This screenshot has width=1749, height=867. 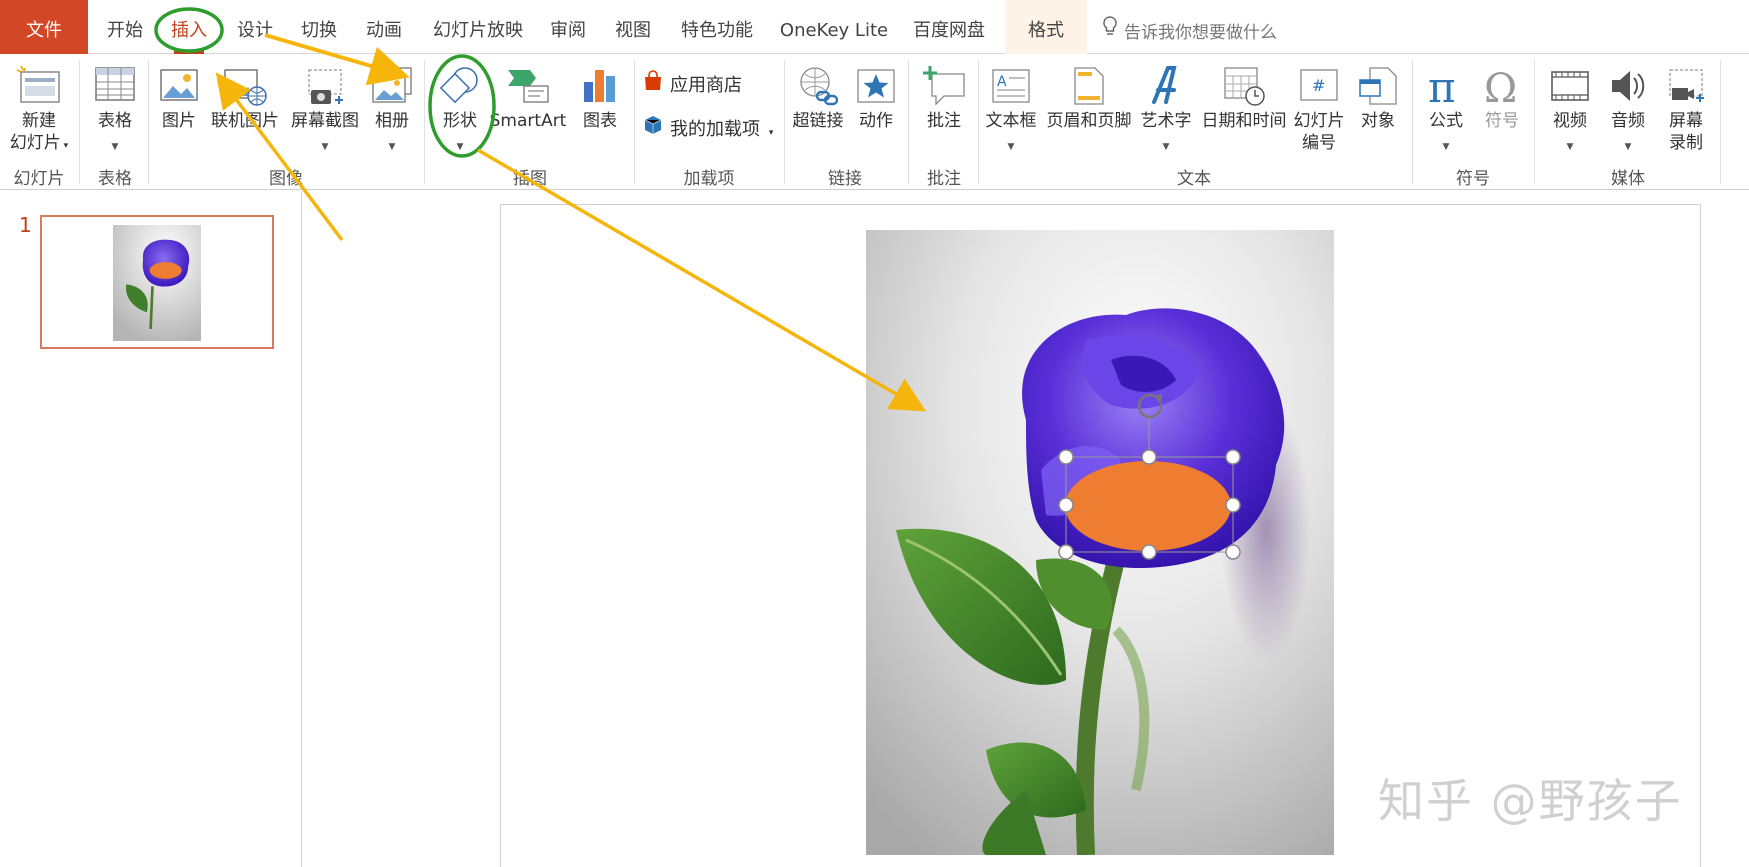 I want to click on smartart-button: SmartArt, so click(x=528, y=108).